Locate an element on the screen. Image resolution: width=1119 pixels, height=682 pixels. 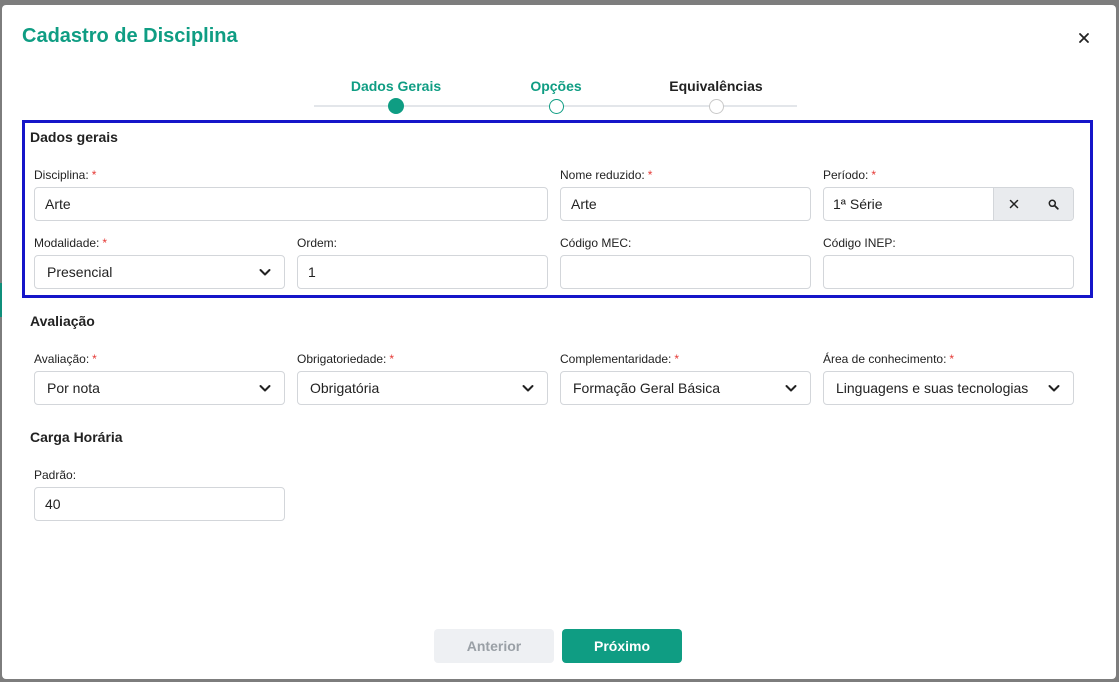
clear-icon is located at coordinates (1013, 204).